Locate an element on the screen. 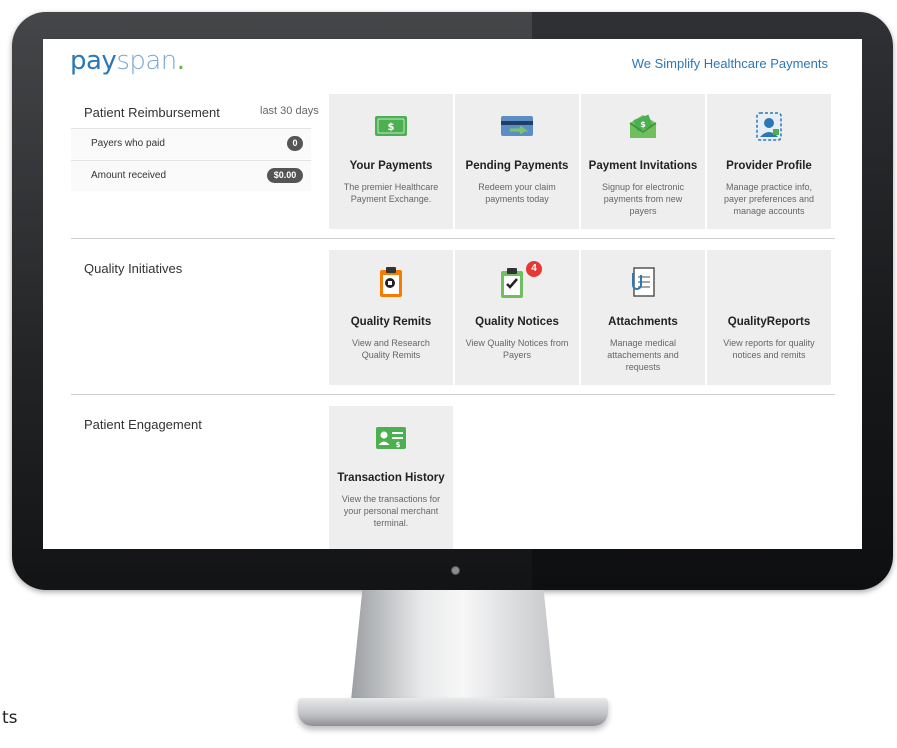 This screenshot has width=897, height=748. monitor-webcam is located at coordinates (455, 570).